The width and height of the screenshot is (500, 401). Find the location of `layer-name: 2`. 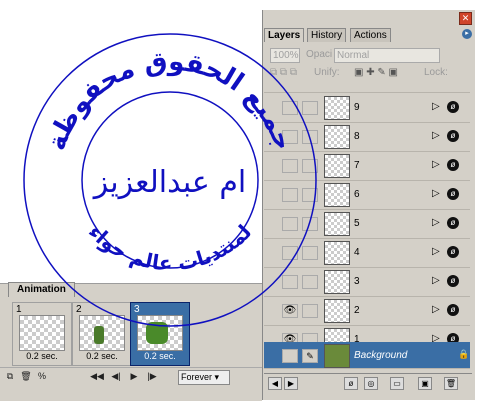

layer-name: 2 is located at coordinates (357, 310).